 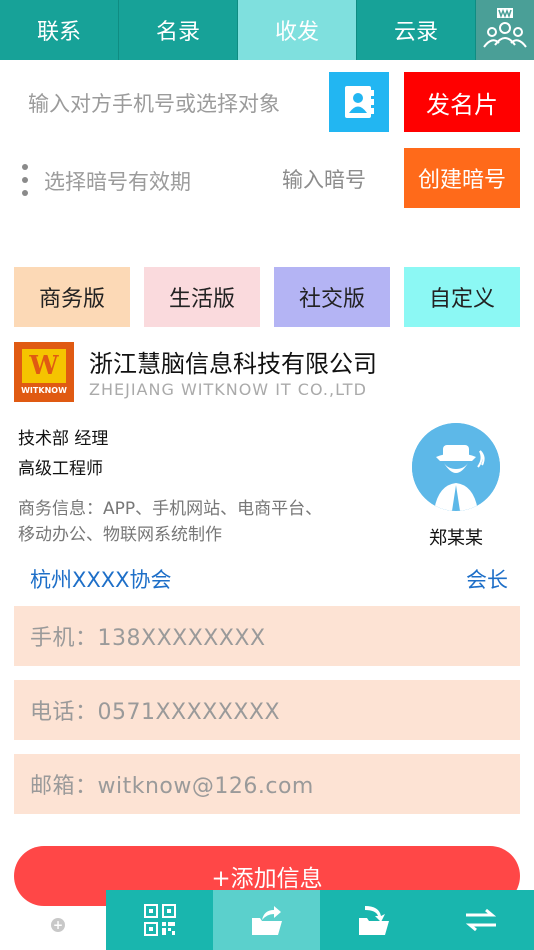 What do you see at coordinates (462, 102) in the screenshot?
I see `send-card-button: 发名片` at bounding box center [462, 102].